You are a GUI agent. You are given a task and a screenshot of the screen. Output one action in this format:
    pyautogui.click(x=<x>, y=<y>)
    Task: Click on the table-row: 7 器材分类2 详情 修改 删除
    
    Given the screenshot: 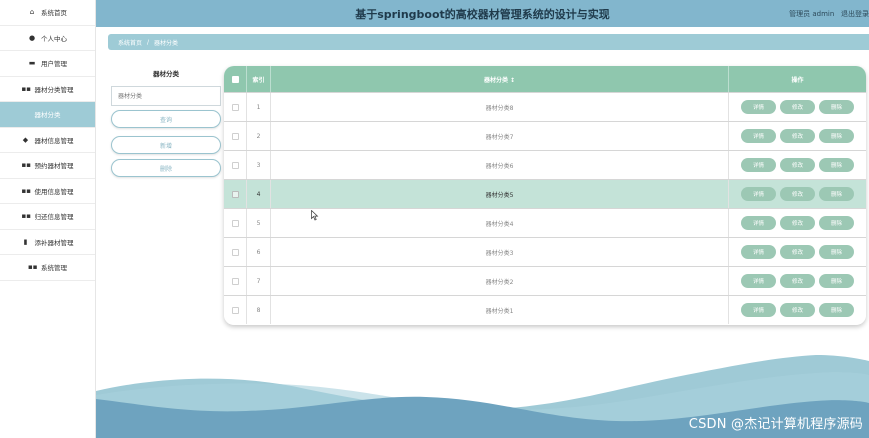 What is the action you would take?
    pyautogui.click(x=545, y=280)
    